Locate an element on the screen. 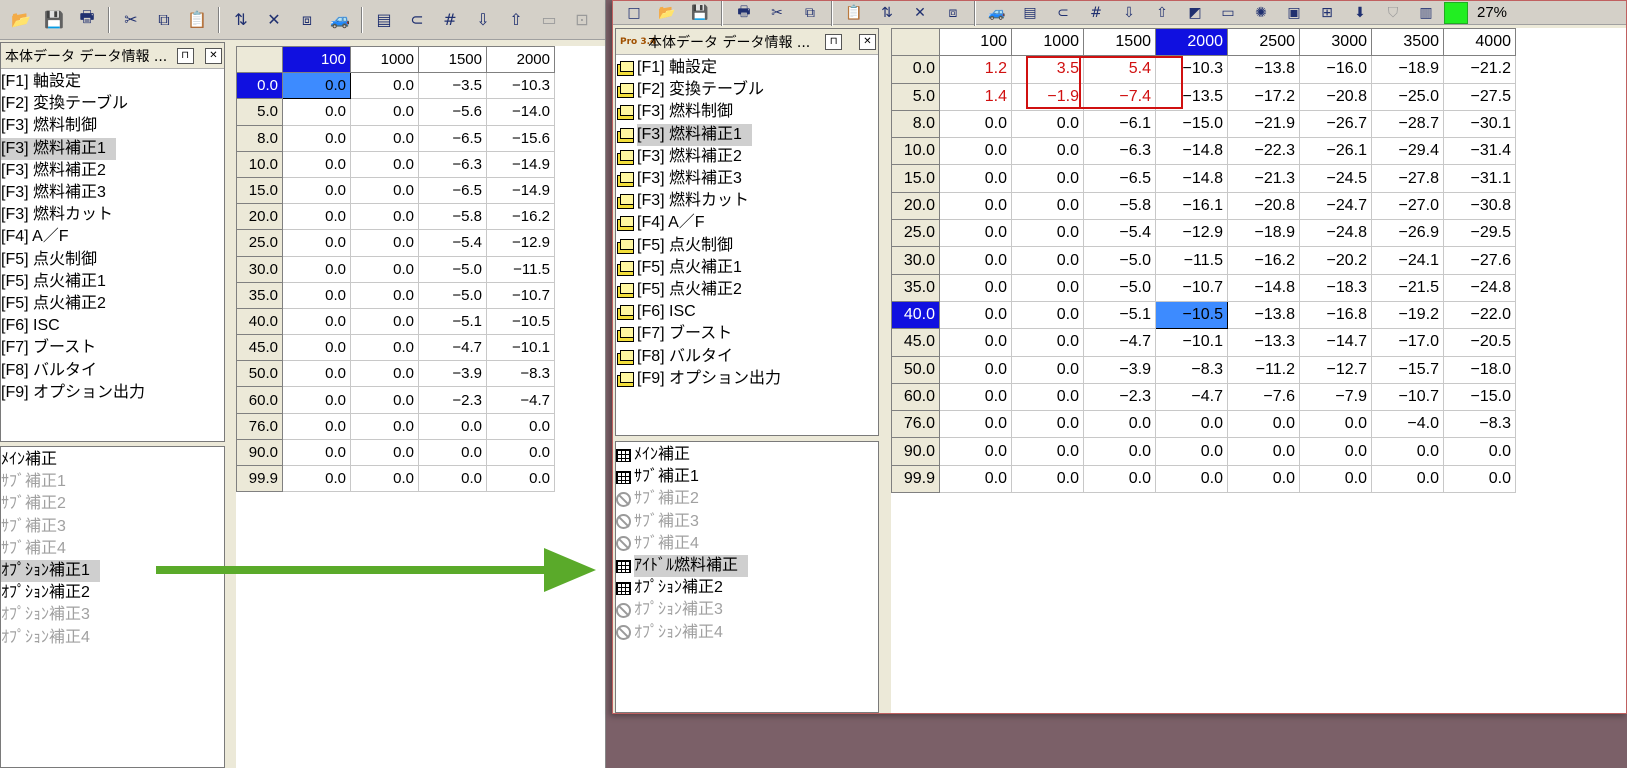 The width and height of the screenshot is (1627, 768). column-header: 4000 is located at coordinates (1479, 42).